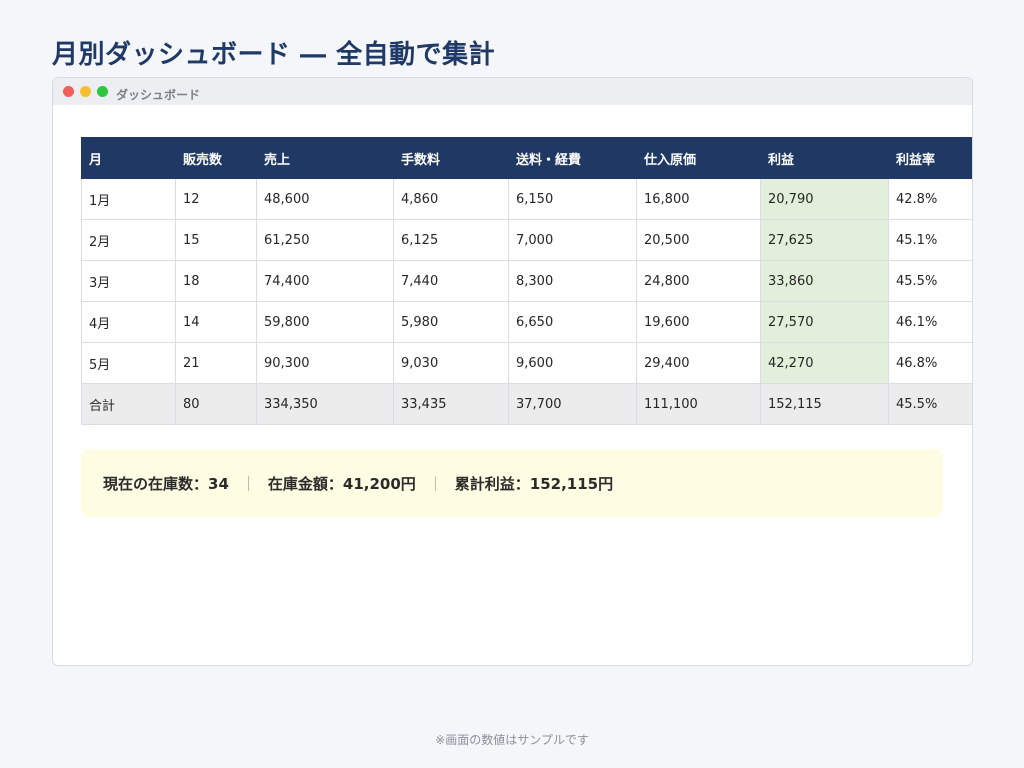 The image size is (1024, 768). Describe the element at coordinates (930, 199) in the screenshot. I see `table-cell: 42.8%` at that location.